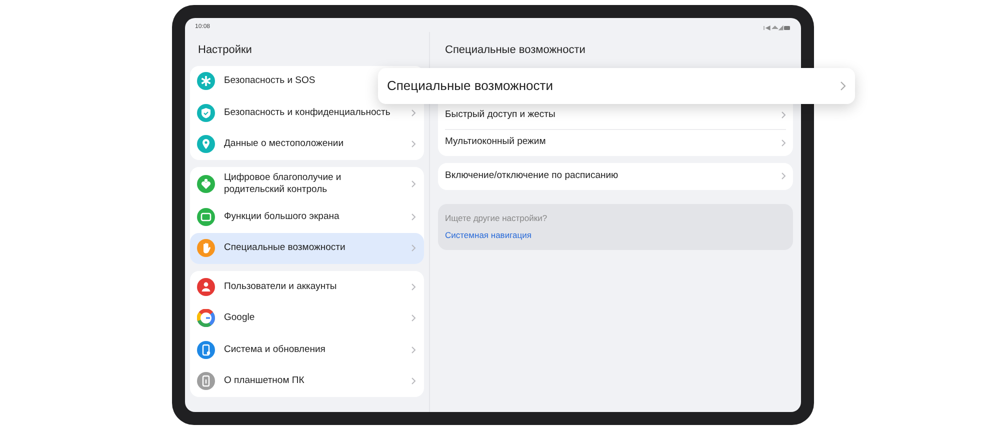 Image resolution: width=987 pixels, height=429 pixels. What do you see at coordinates (206, 318) in the screenshot?
I see `g-logo-icon` at bounding box center [206, 318].